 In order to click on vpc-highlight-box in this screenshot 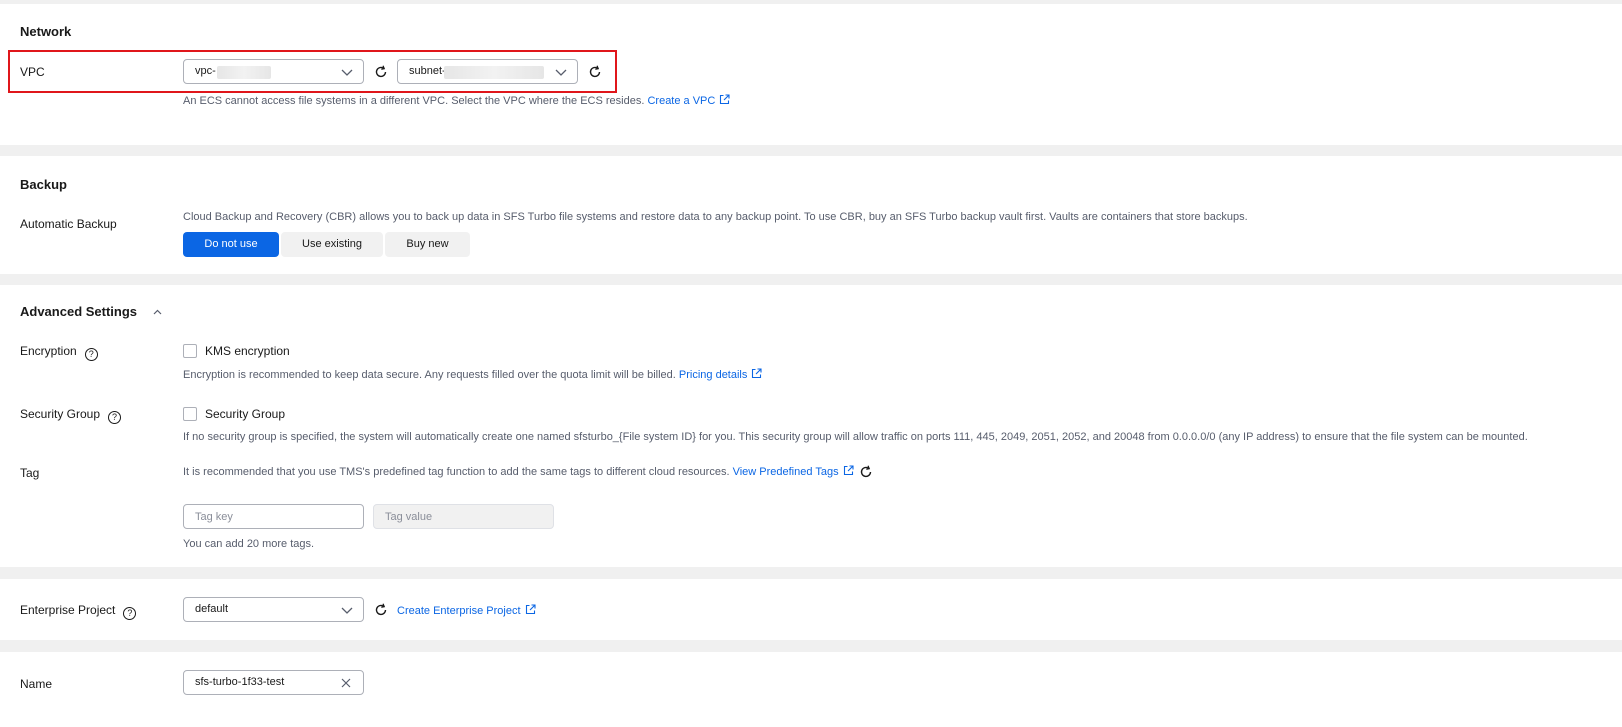, I will do `click(312, 71)`.